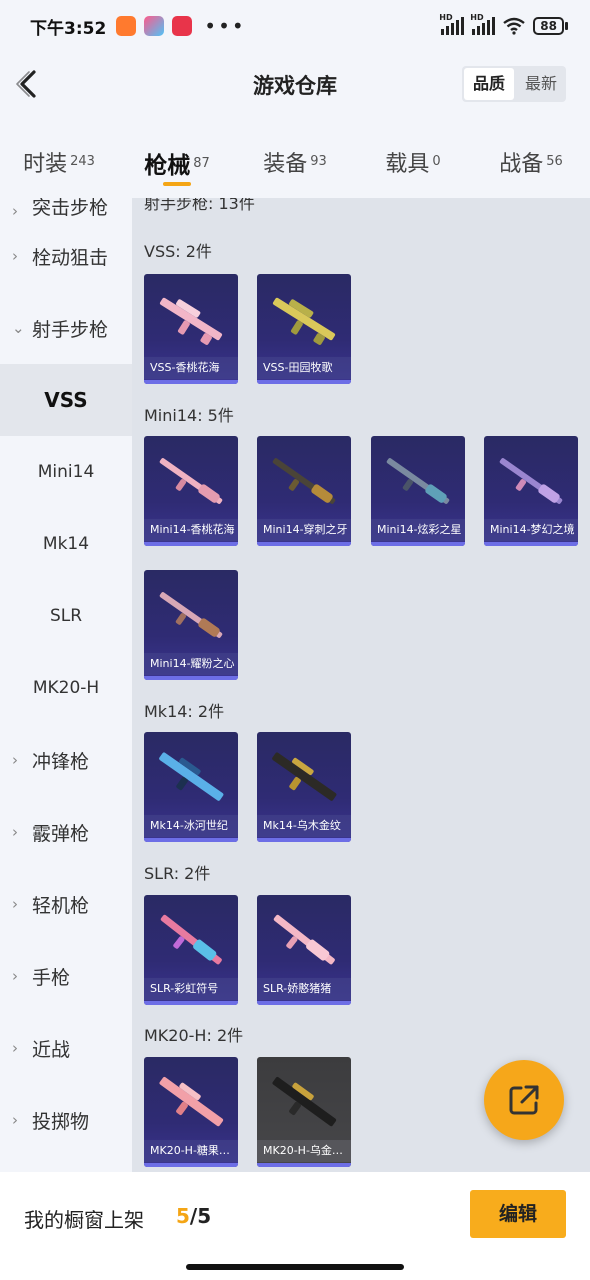  I want to click on weapon-name: SLR-彩虹符号, so click(191, 989).